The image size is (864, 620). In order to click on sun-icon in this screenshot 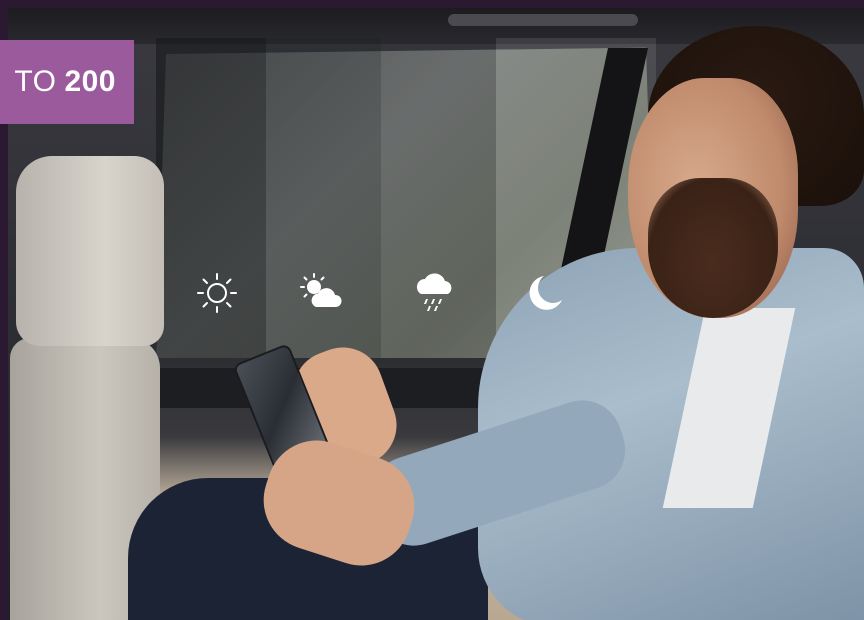, I will do `click(217, 293)`.